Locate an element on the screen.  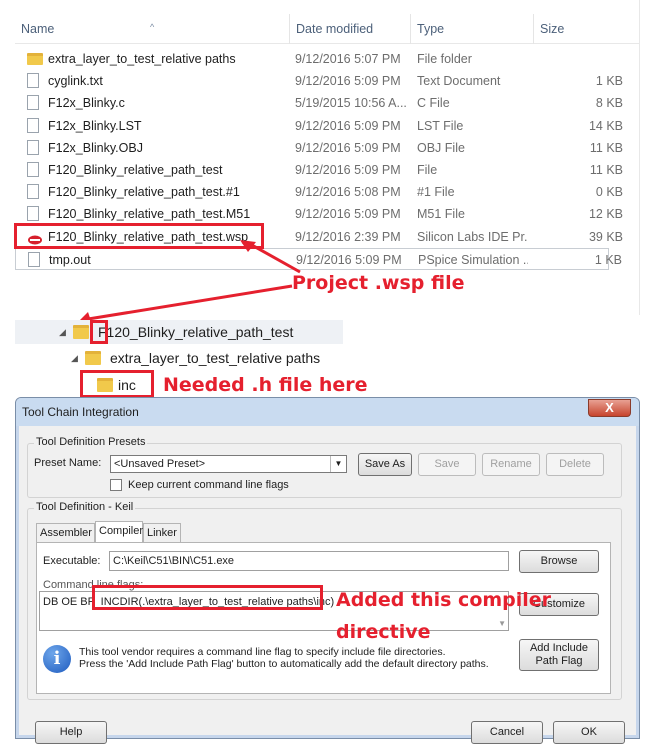
delete-button: Delete is located at coordinates (575, 464).